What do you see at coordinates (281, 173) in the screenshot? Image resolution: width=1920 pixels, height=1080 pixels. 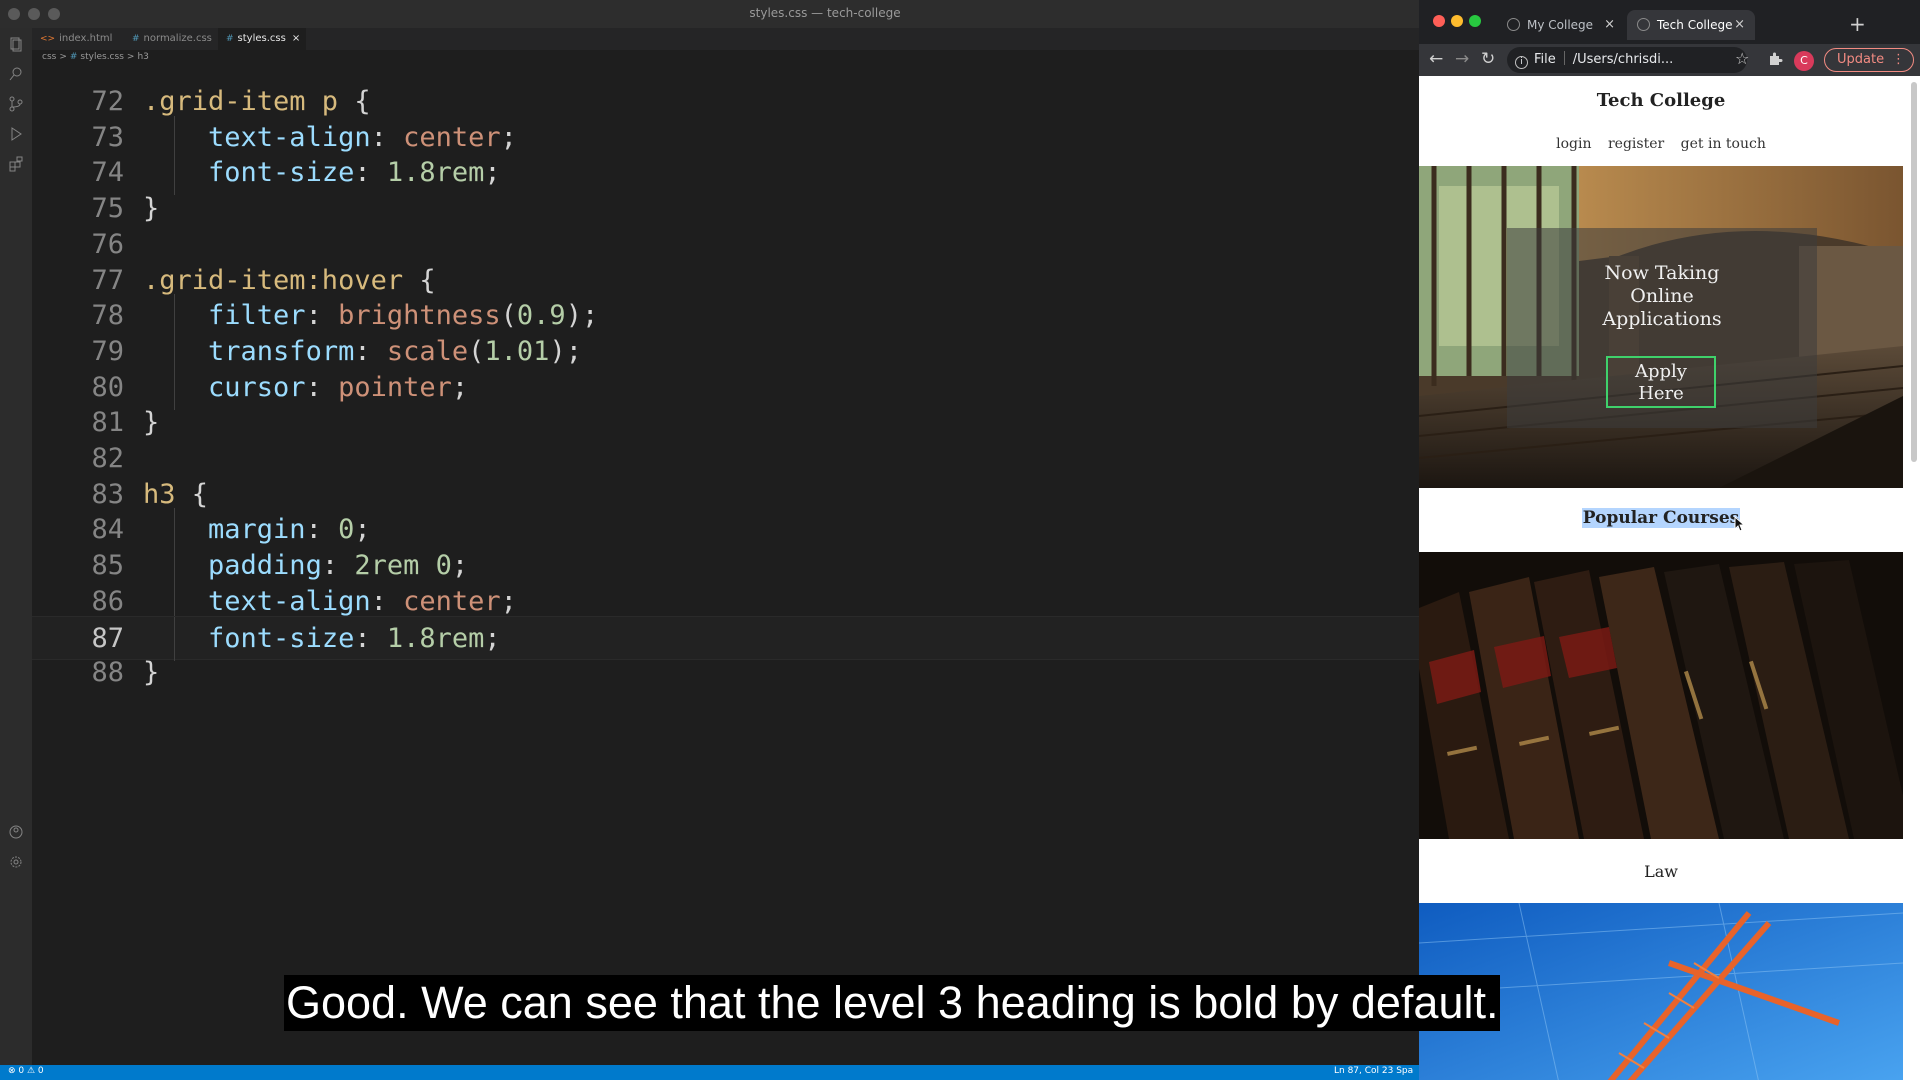 I see `code-token: font-size` at bounding box center [281, 173].